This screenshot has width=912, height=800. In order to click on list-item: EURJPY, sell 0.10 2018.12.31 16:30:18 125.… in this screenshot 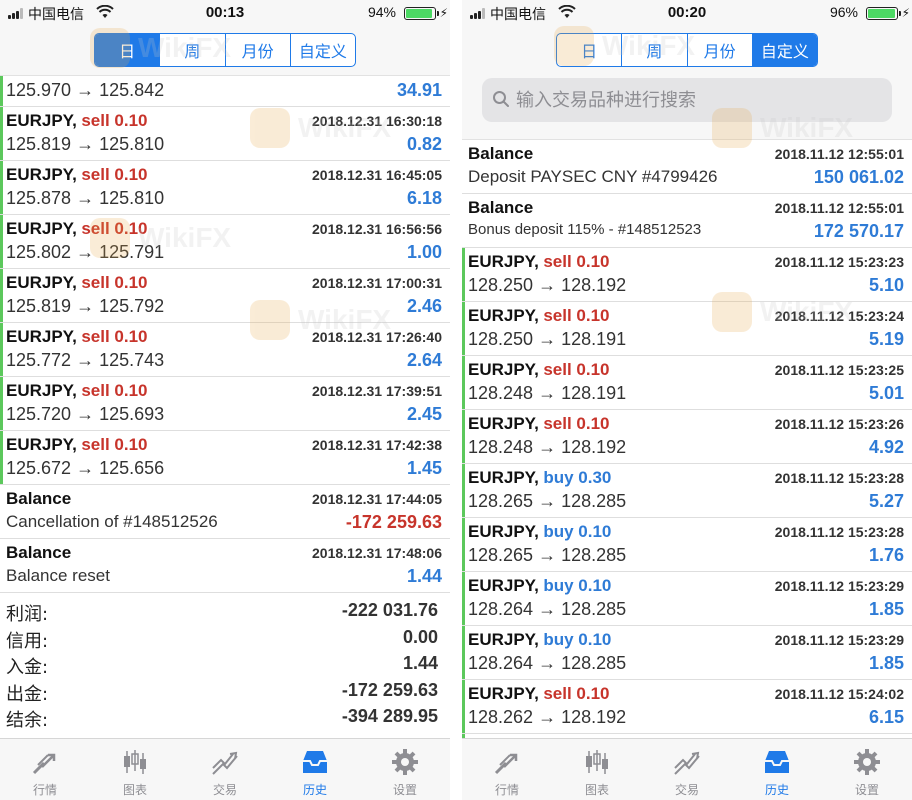, I will do `click(225, 134)`.